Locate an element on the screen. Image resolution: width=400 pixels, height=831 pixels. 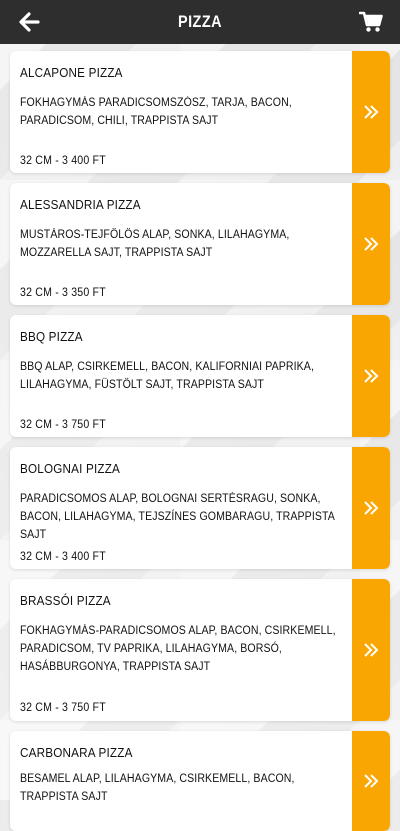
shopping-cart-icon is located at coordinates (371, 21).